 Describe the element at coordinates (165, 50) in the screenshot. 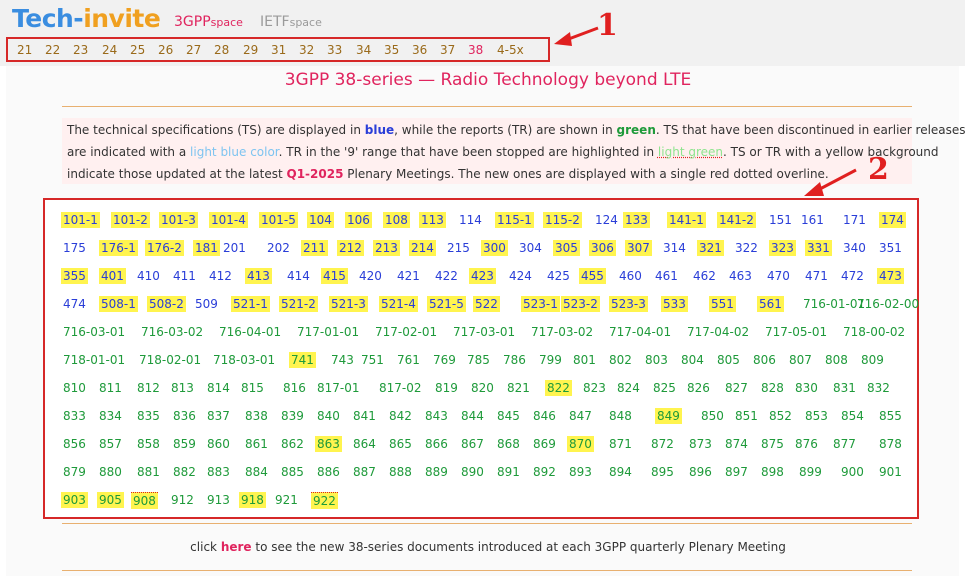

I see `series-tab-26: 26` at that location.